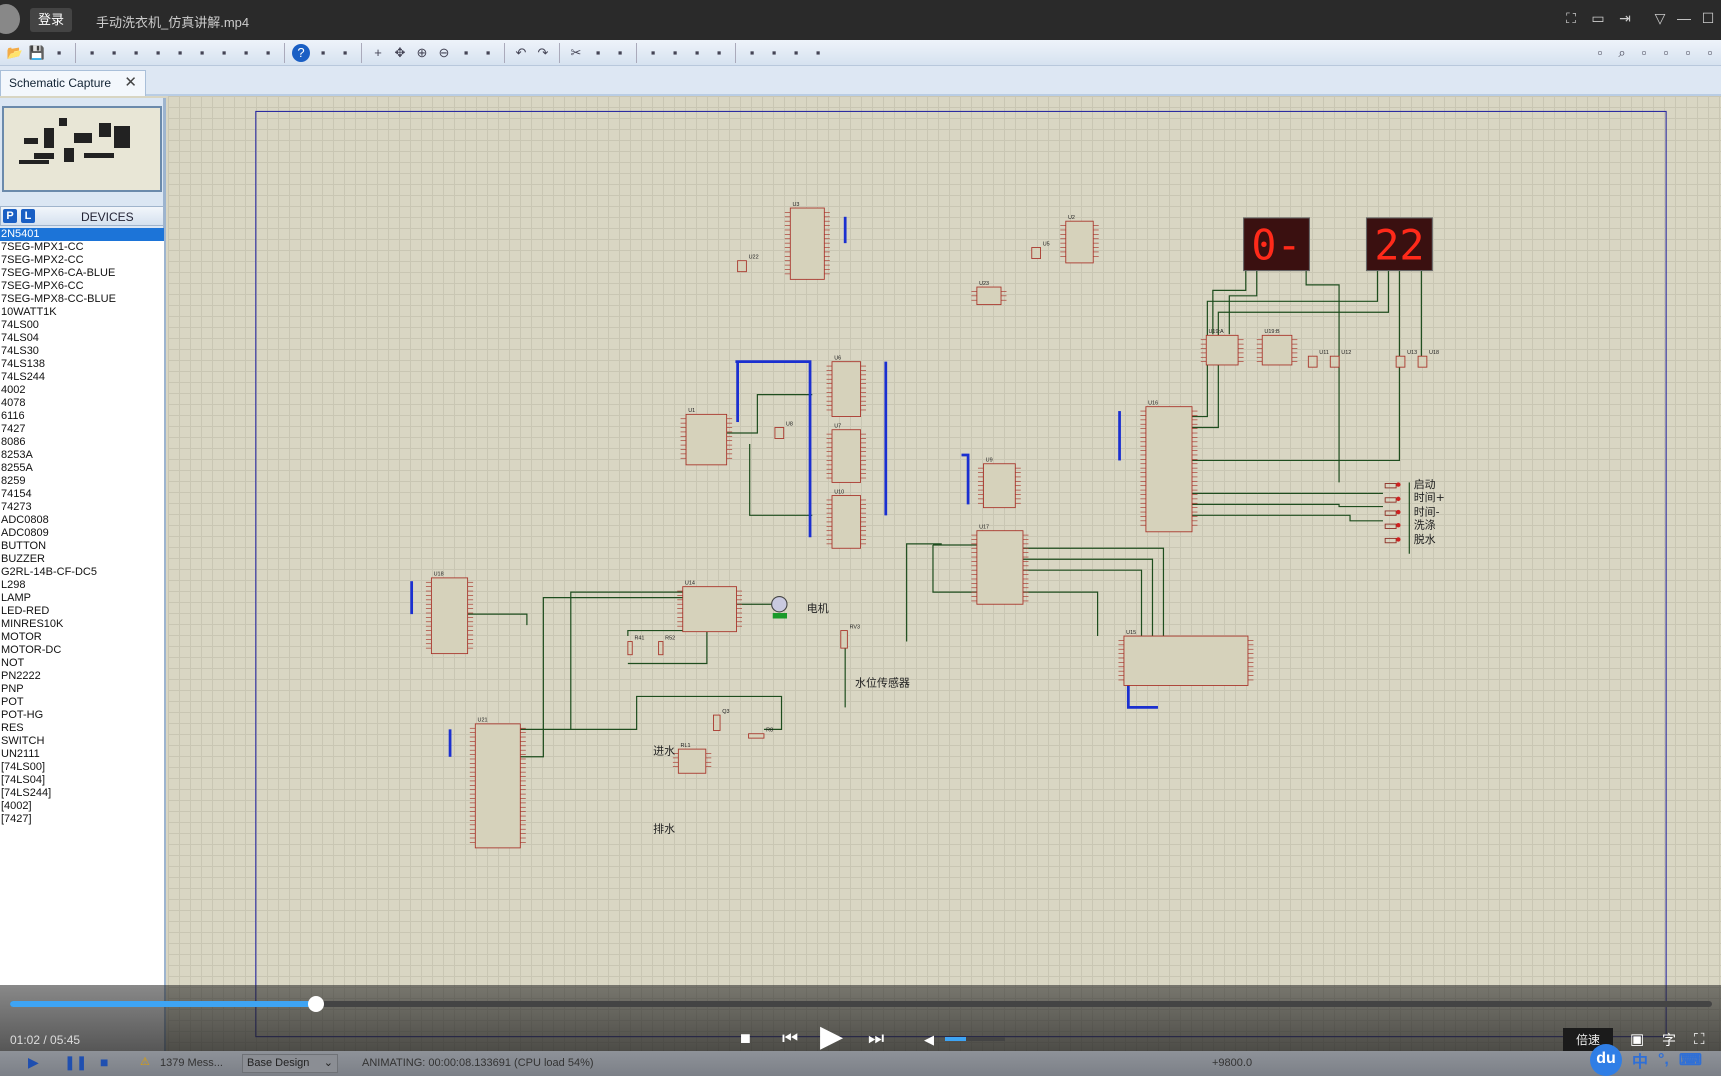 The height and width of the screenshot is (1076, 1721). Describe the element at coordinates (779, 607) in the screenshot. I see `motor-icon` at that location.